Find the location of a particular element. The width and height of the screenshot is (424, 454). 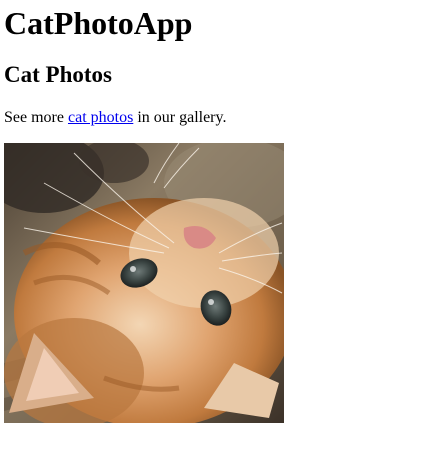

intro-suffix: in our gallery. is located at coordinates (180, 117).